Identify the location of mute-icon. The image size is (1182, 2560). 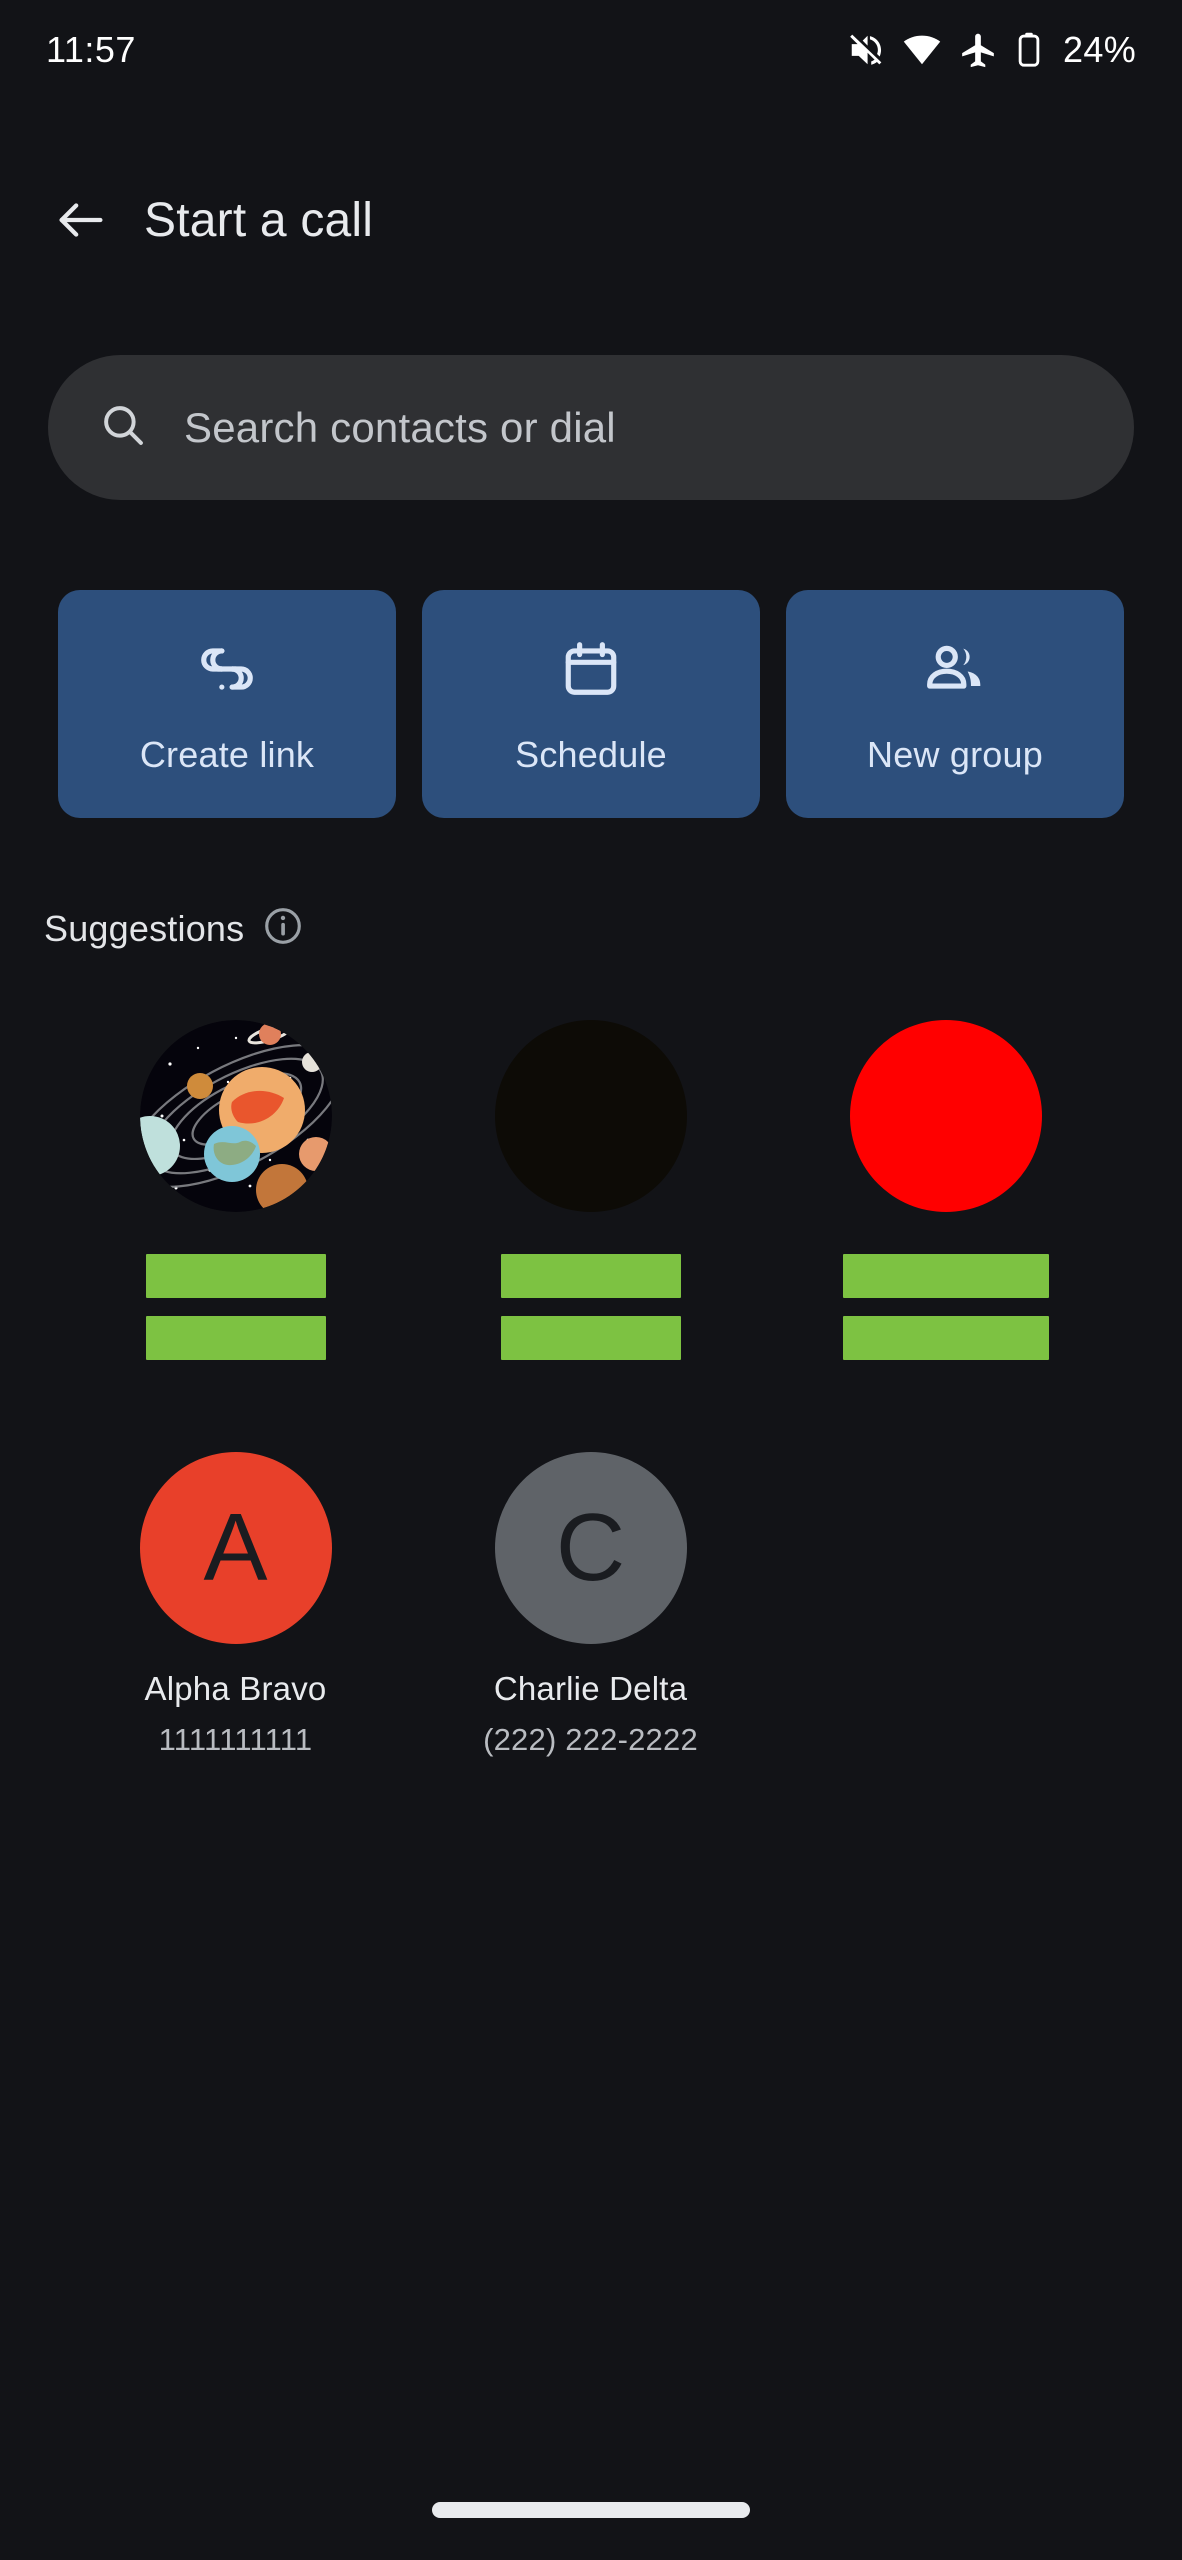
(866, 50).